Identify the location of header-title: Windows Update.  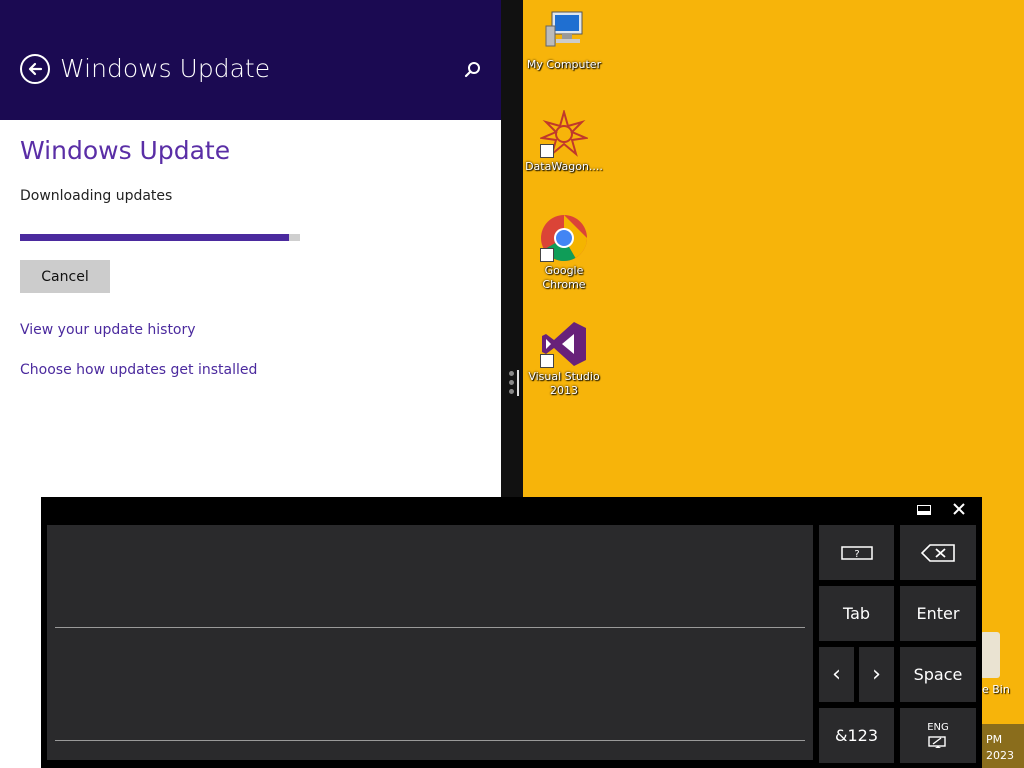
(165, 68).